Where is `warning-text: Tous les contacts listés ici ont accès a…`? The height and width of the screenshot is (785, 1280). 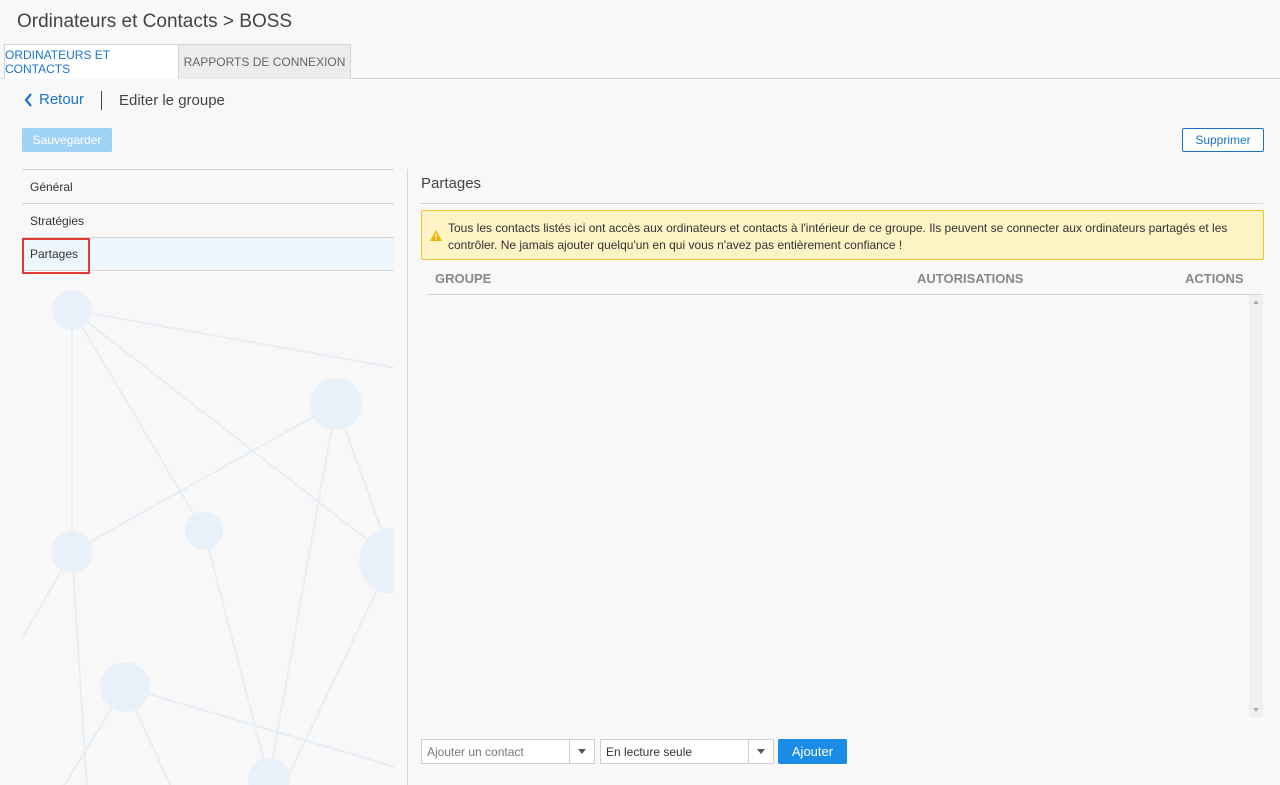
warning-text: Tous les contacts listés ici ont accès a… is located at coordinates (838, 236).